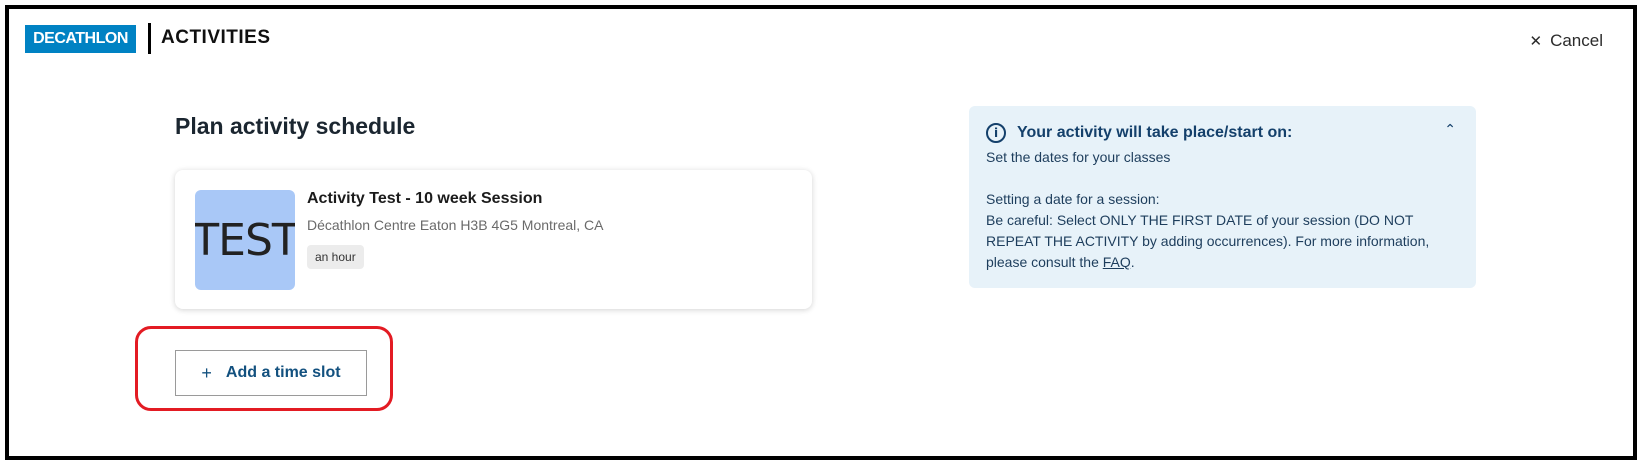 This screenshot has width=1648, height=473. Describe the element at coordinates (1132, 262) in the screenshot. I see `info-trailing: .` at that location.